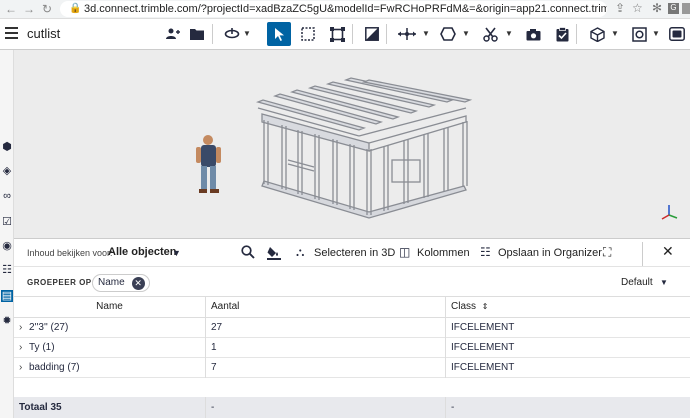 This screenshot has width=690, height=418. What do you see at coordinates (568, 307) in the screenshot?
I see `column-header-class: Class ⇕` at bounding box center [568, 307].